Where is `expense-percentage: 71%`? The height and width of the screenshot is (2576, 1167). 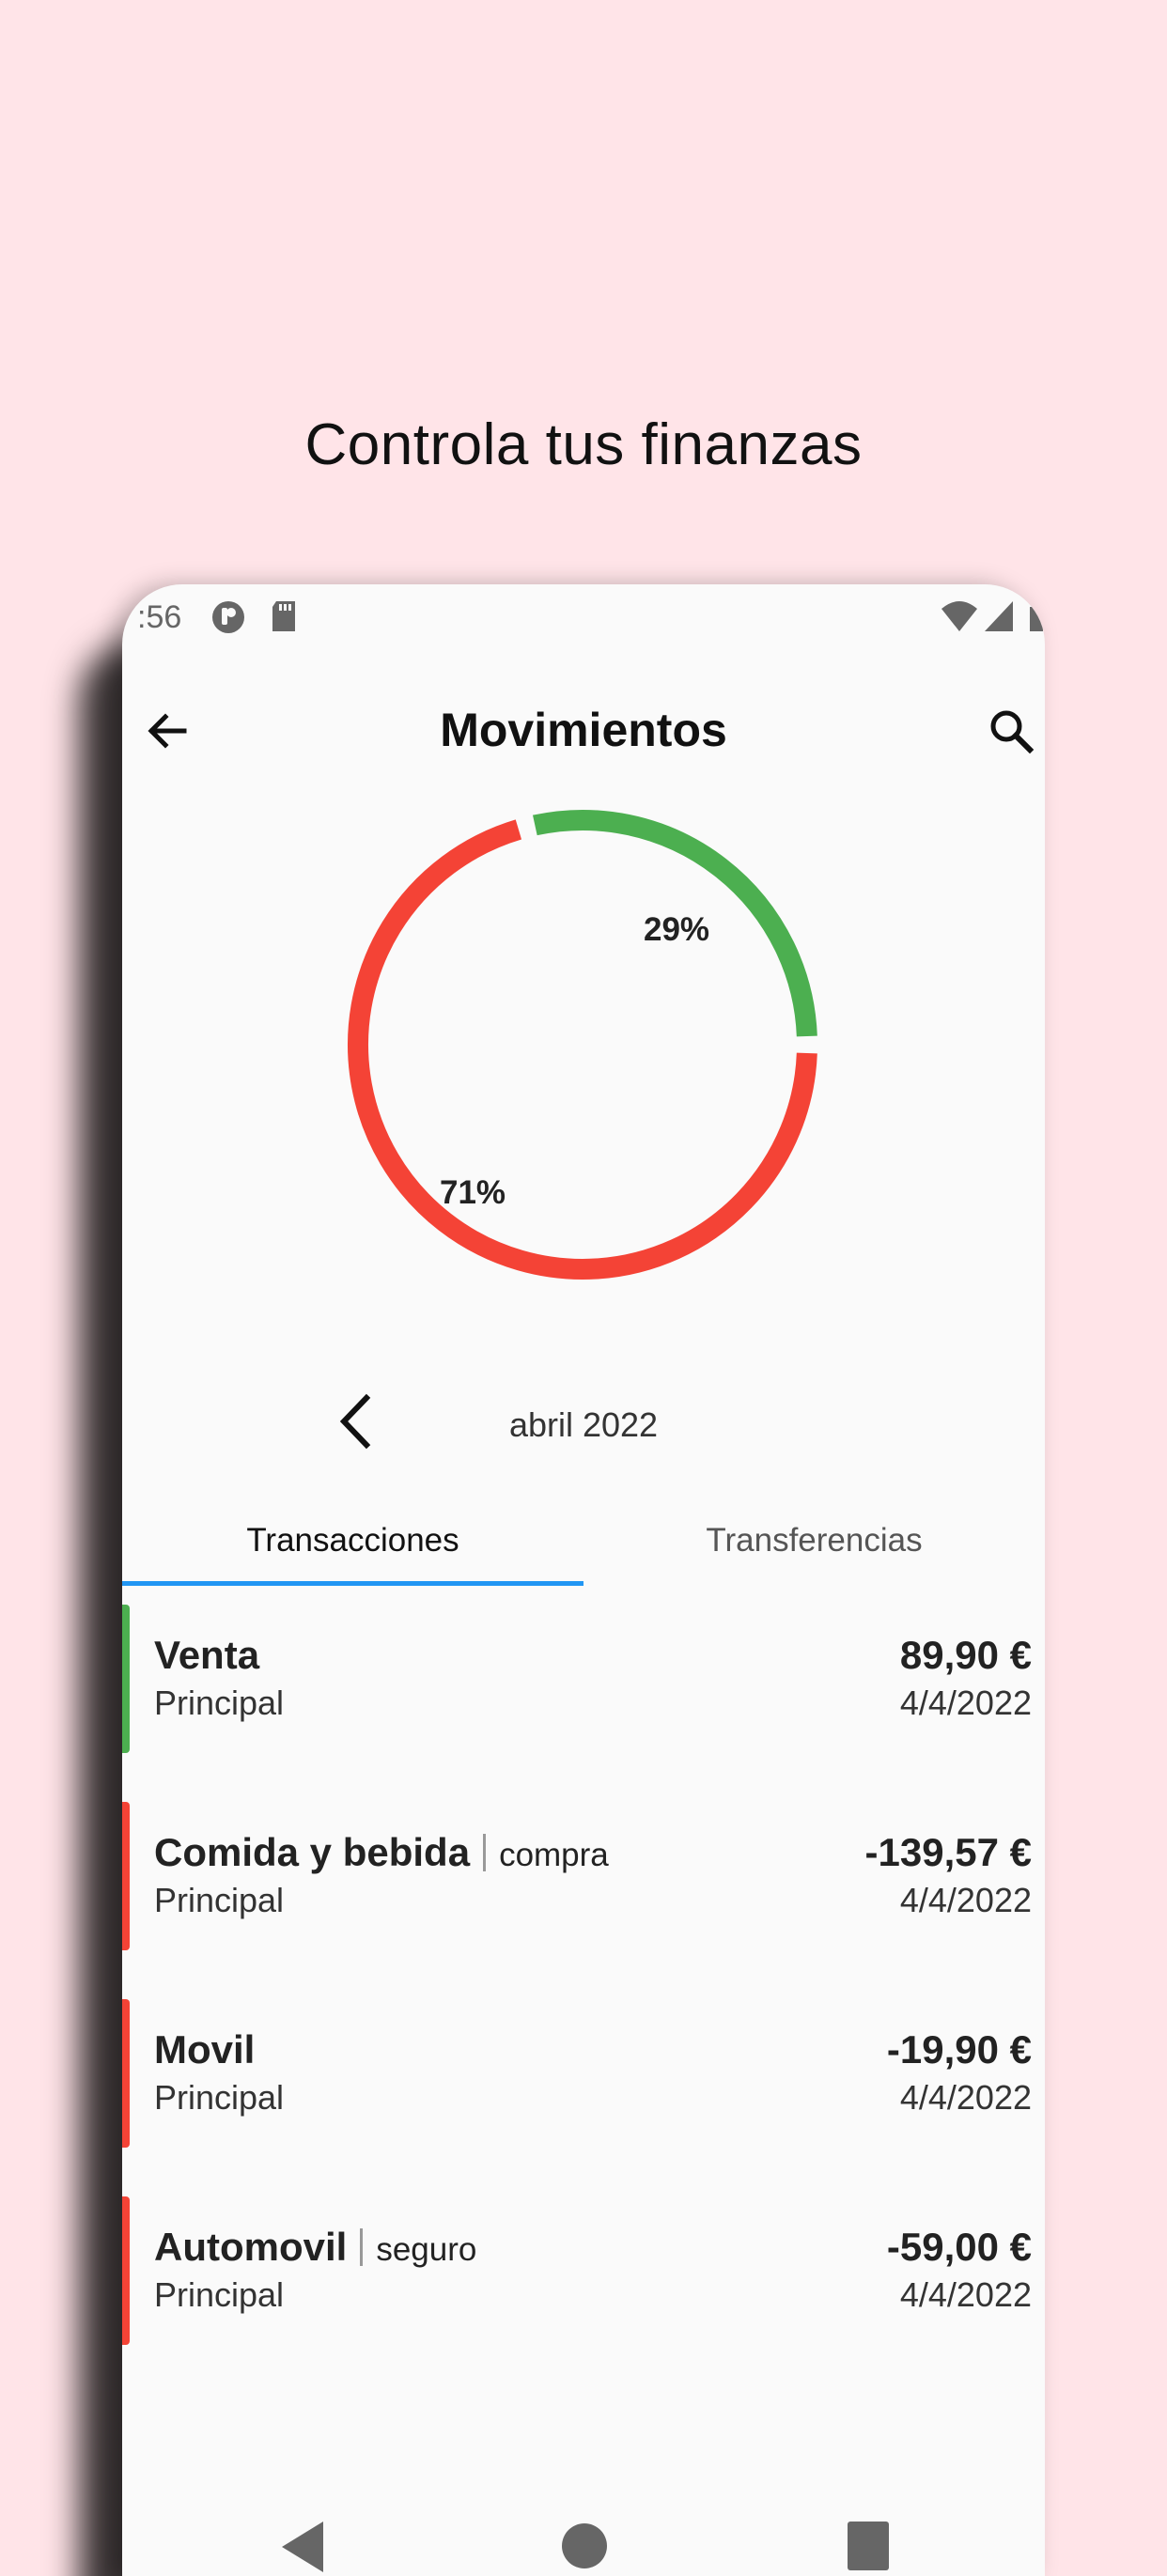 expense-percentage: 71% is located at coordinates (473, 1193).